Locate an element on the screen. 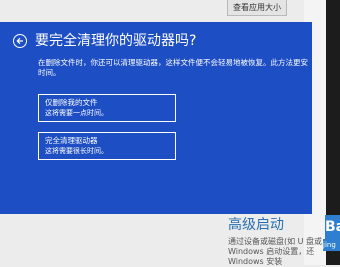 The image size is (340, 267). dialog-title: 要完全清理你的驱动器吗? is located at coordinates (116, 41).